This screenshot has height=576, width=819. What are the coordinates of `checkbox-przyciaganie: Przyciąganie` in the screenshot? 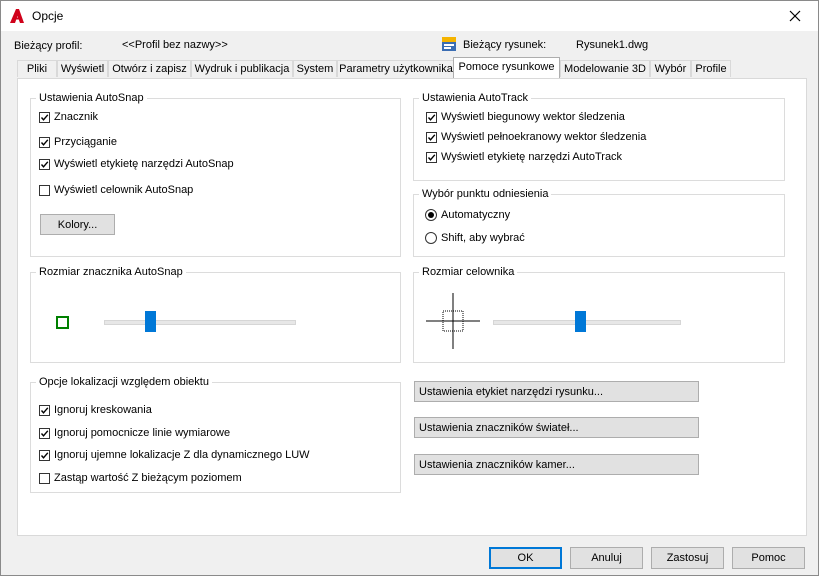 It's located at (78, 142).